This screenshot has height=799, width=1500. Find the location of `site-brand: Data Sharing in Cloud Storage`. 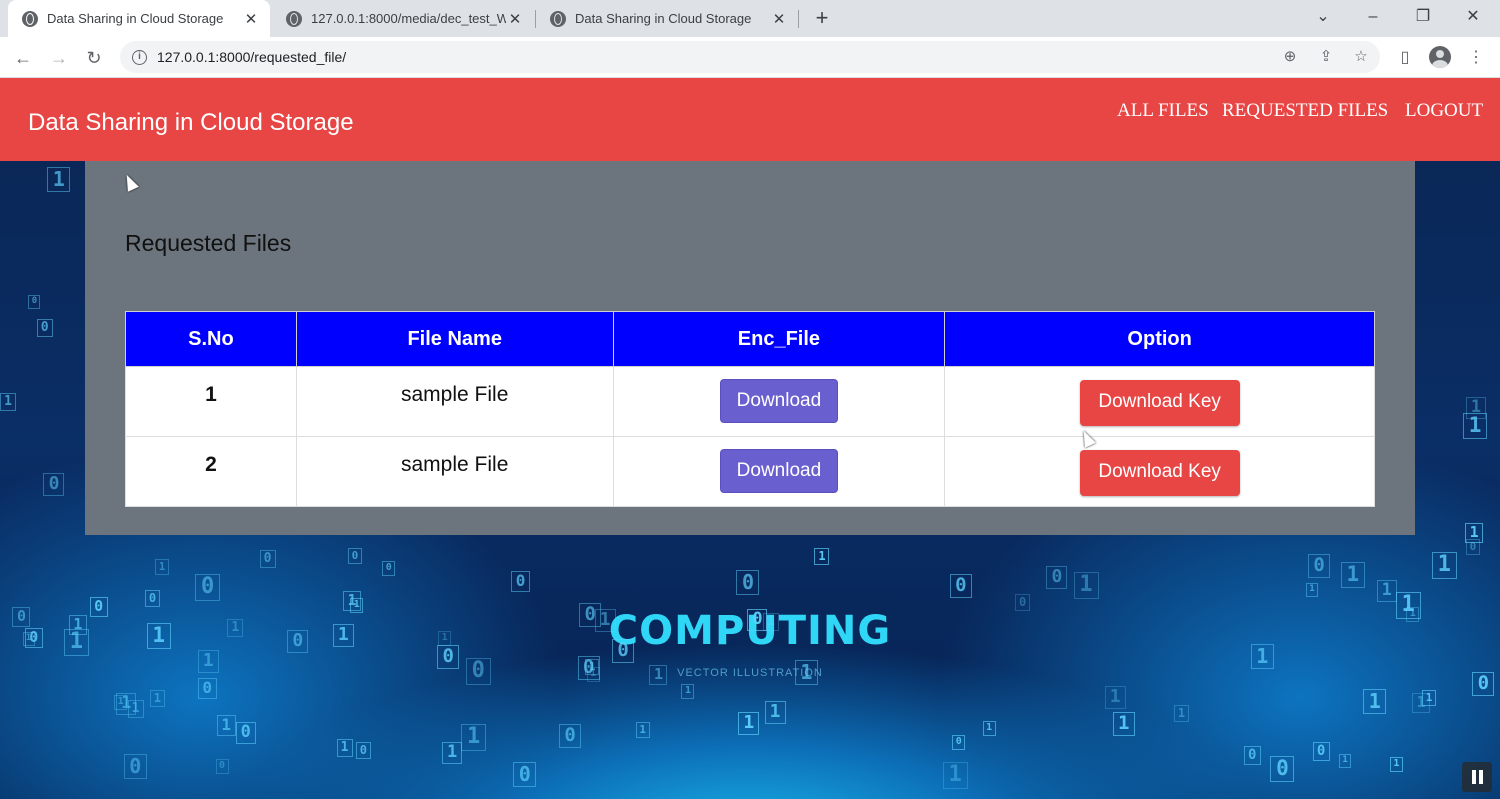

site-brand: Data Sharing in Cloud Storage is located at coordinates (191, 123).